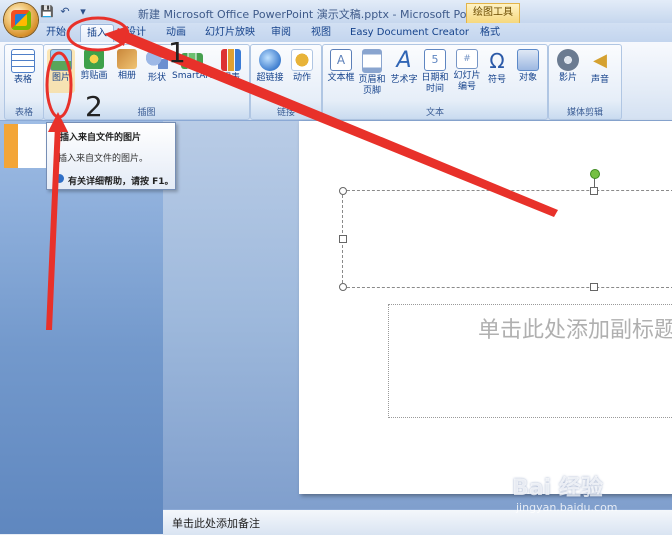 Image resolution: width=672 pixels, height=535 pixels. Describe the element at coordinates (567, 507) in the screenshot. I see `watermark-url: jingyan.baidu.com` at that location.